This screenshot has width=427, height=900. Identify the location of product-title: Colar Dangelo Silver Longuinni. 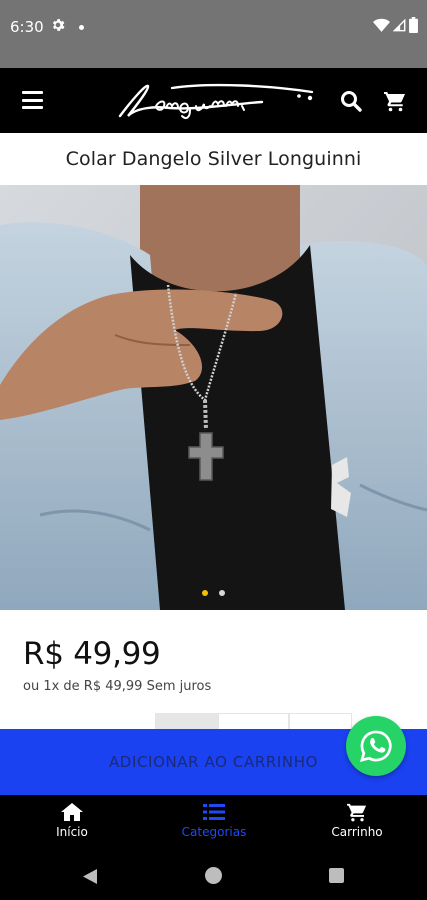
(213, 159).